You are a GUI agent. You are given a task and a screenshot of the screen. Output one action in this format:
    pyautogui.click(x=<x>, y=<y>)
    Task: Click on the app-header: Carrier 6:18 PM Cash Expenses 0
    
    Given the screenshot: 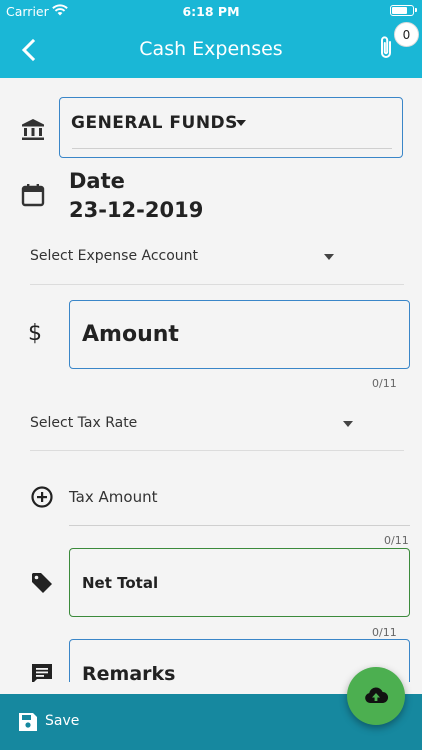 What is the action you would take?
    pyautogui.click(x=211, y=39)
    